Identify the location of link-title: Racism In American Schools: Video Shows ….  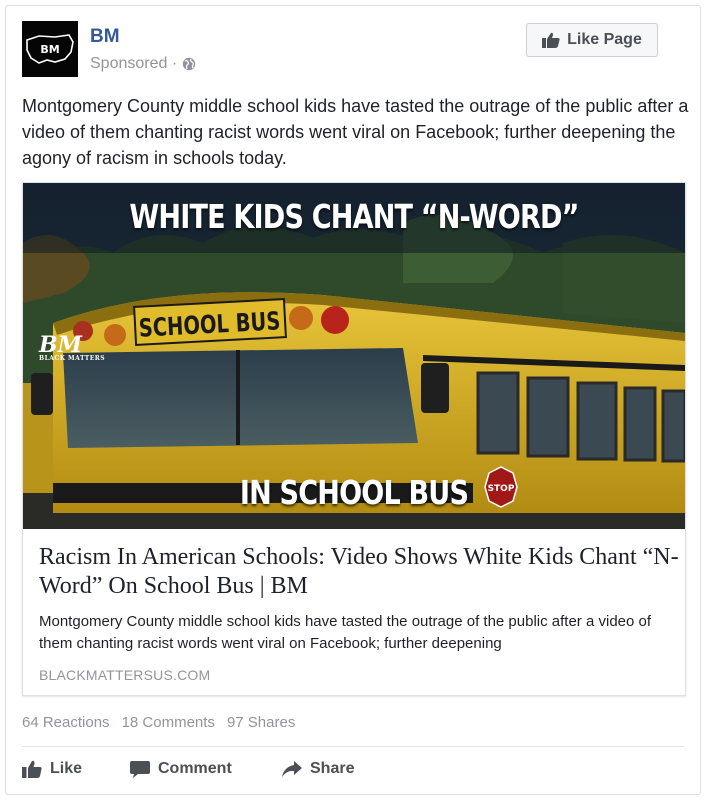
(359, 572).